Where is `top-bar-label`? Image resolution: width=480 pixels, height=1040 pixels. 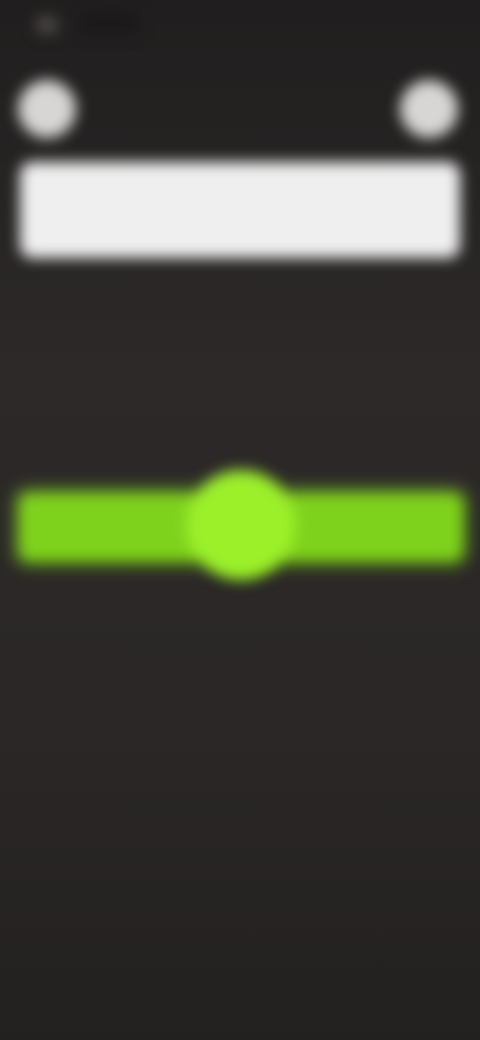
top-bar-label is located at coordinates (240, 210).